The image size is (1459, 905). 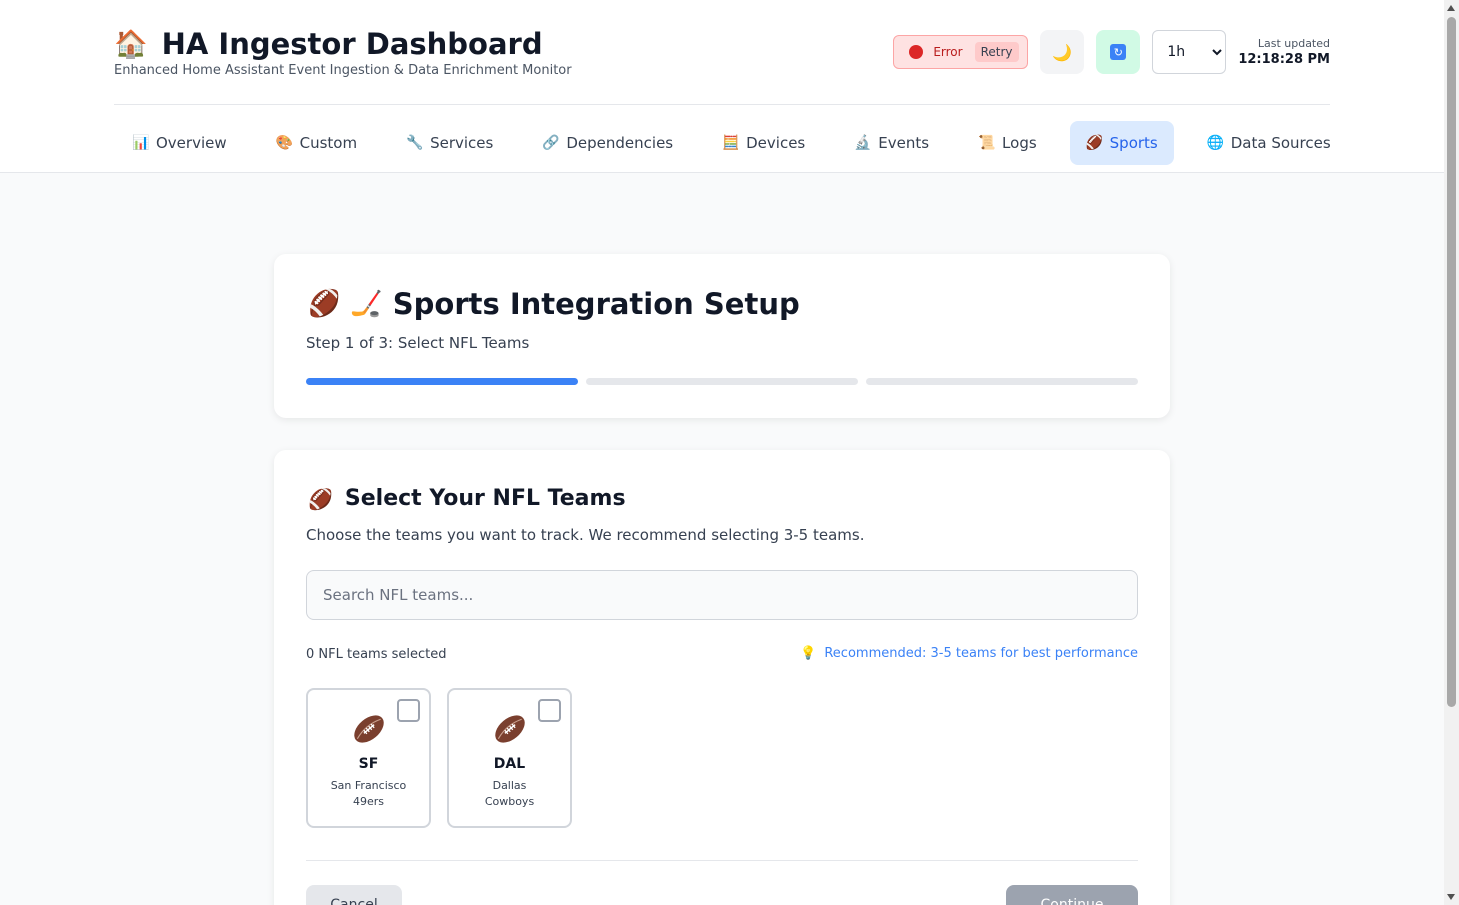 What do you see at coordinates (863, 143) in the screenshot?
I see `microscope-icon: 🔬` at bounding box center [863, 143].